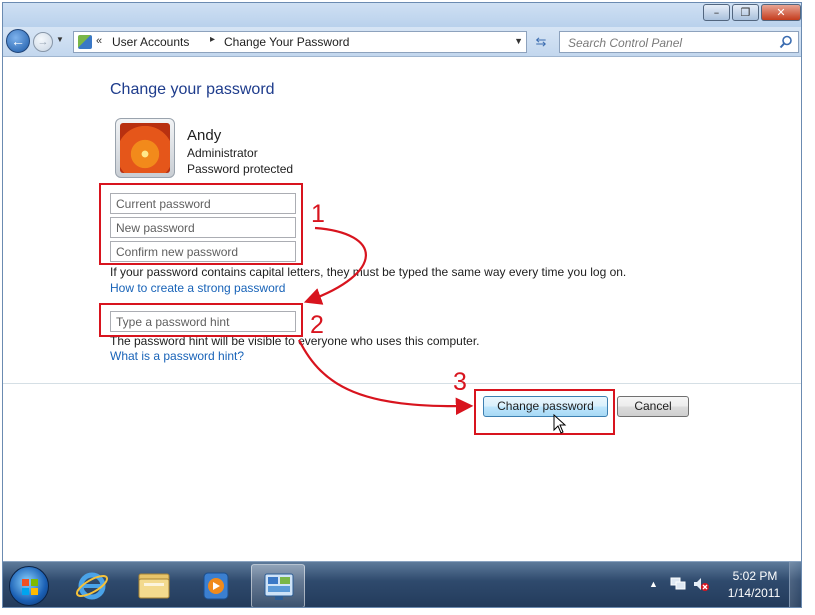 This screenshot has height=615, width=815. I want to click on start-button, so click(29, 586).